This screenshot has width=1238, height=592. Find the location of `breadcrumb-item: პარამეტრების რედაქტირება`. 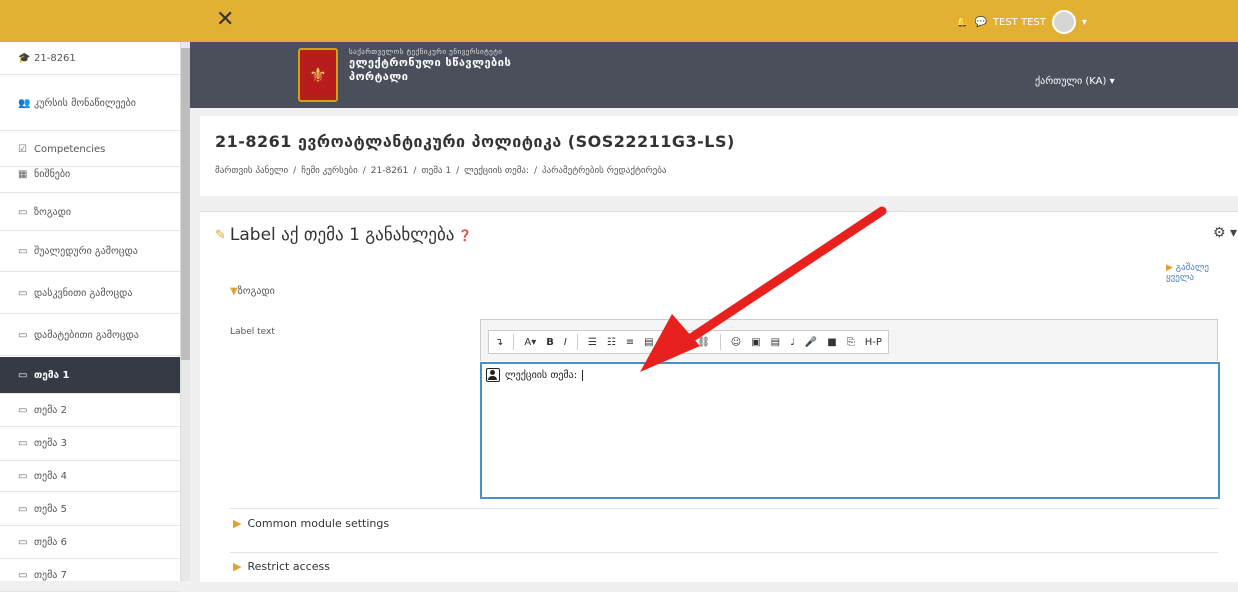

breadcrumb-item: პარამეტრების რედაქტირება is located at coordinates (604, 171).